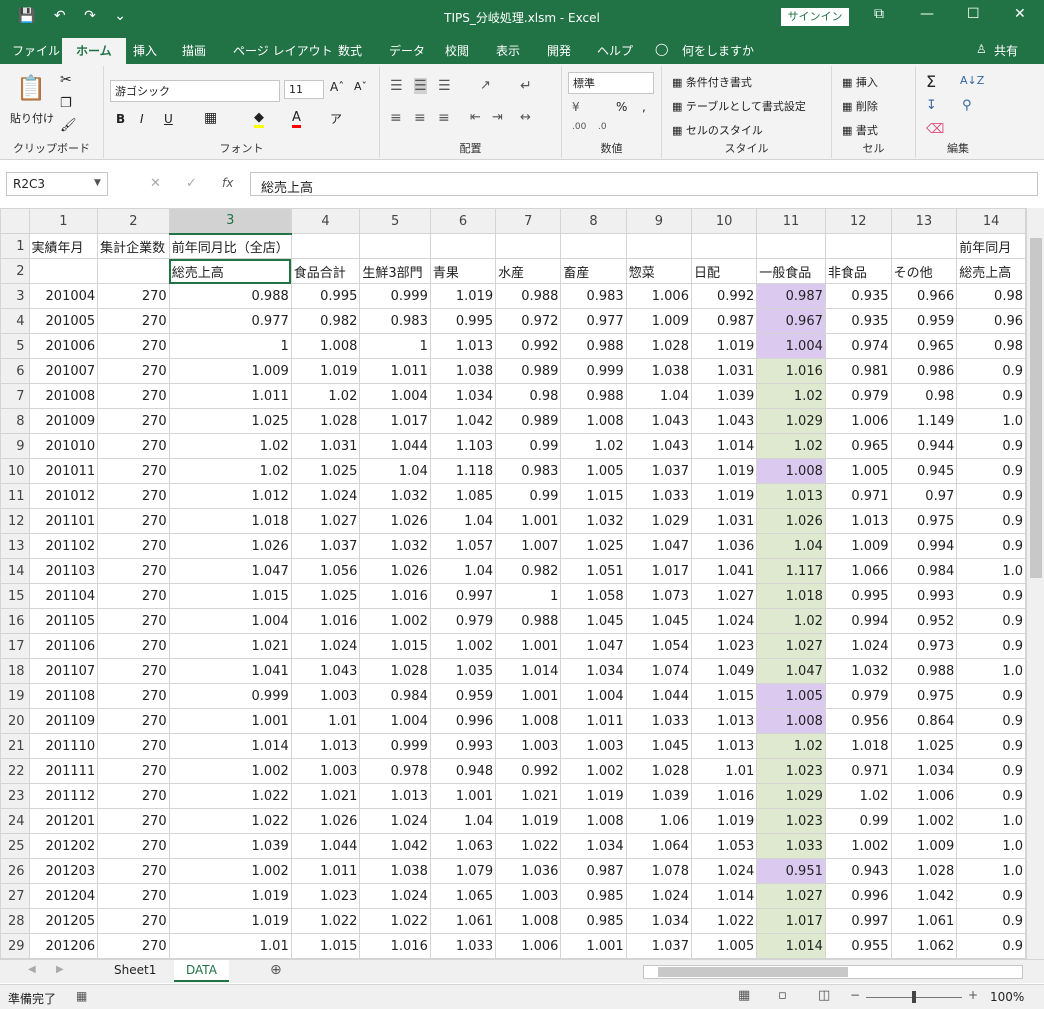 This screenshot has height=1009, width=1044. Describe the element at coordinates (63, 571) in the screenshot. I see `cell: 201103` at that location.